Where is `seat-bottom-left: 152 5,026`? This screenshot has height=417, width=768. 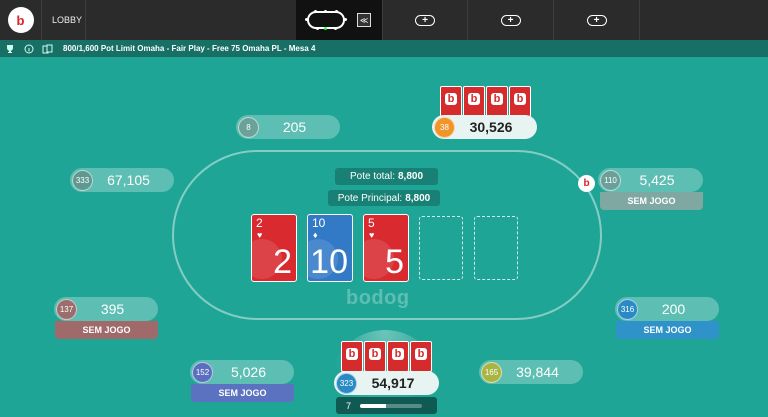
seat-bottom-left: 152 5,026 is located at coordinates (242, 372).